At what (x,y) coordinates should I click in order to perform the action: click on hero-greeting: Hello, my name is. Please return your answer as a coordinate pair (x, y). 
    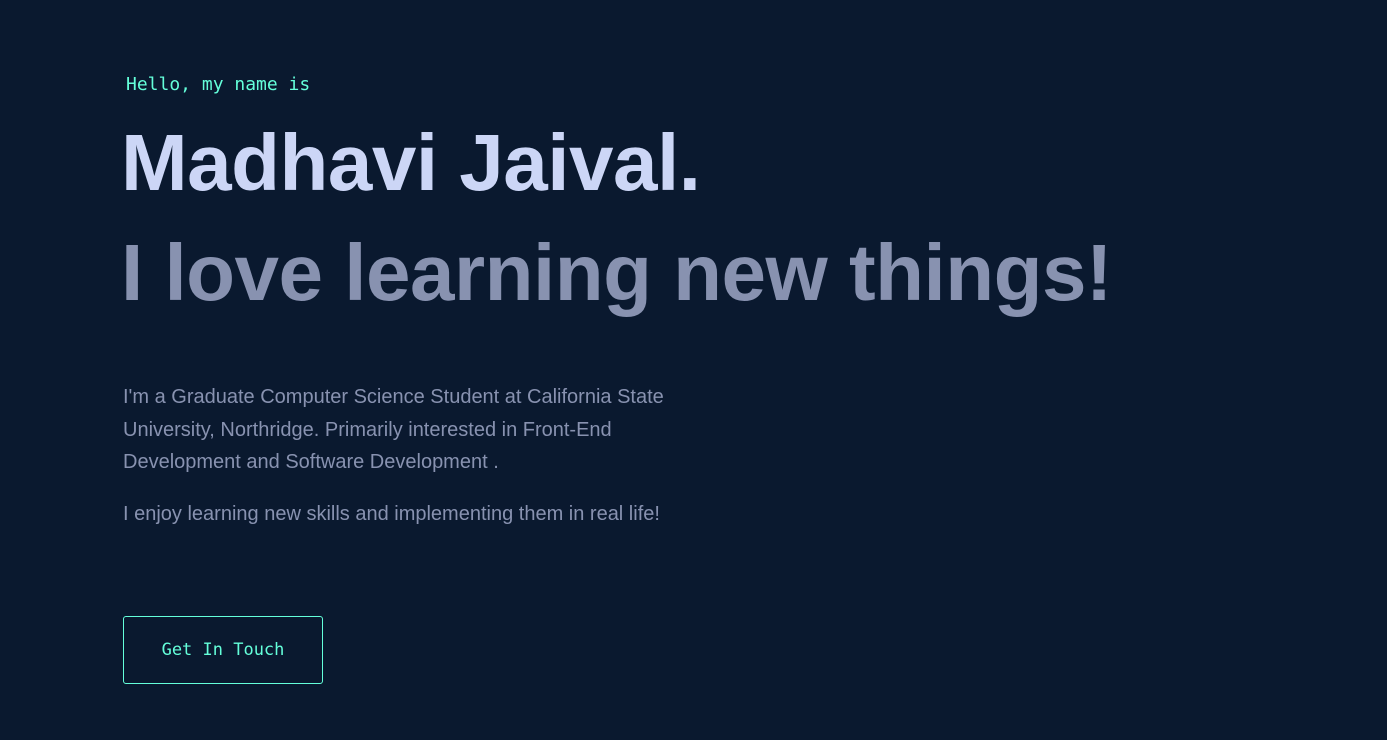
    Looking at the image, I should click on (218, 84).